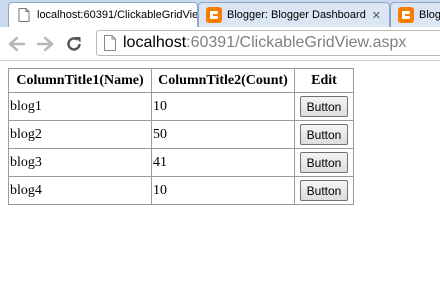 Image resolution: width=440 pixels, height=297 pixels. I want to click on table-row: blog4 10 Button, so click(181, 190).